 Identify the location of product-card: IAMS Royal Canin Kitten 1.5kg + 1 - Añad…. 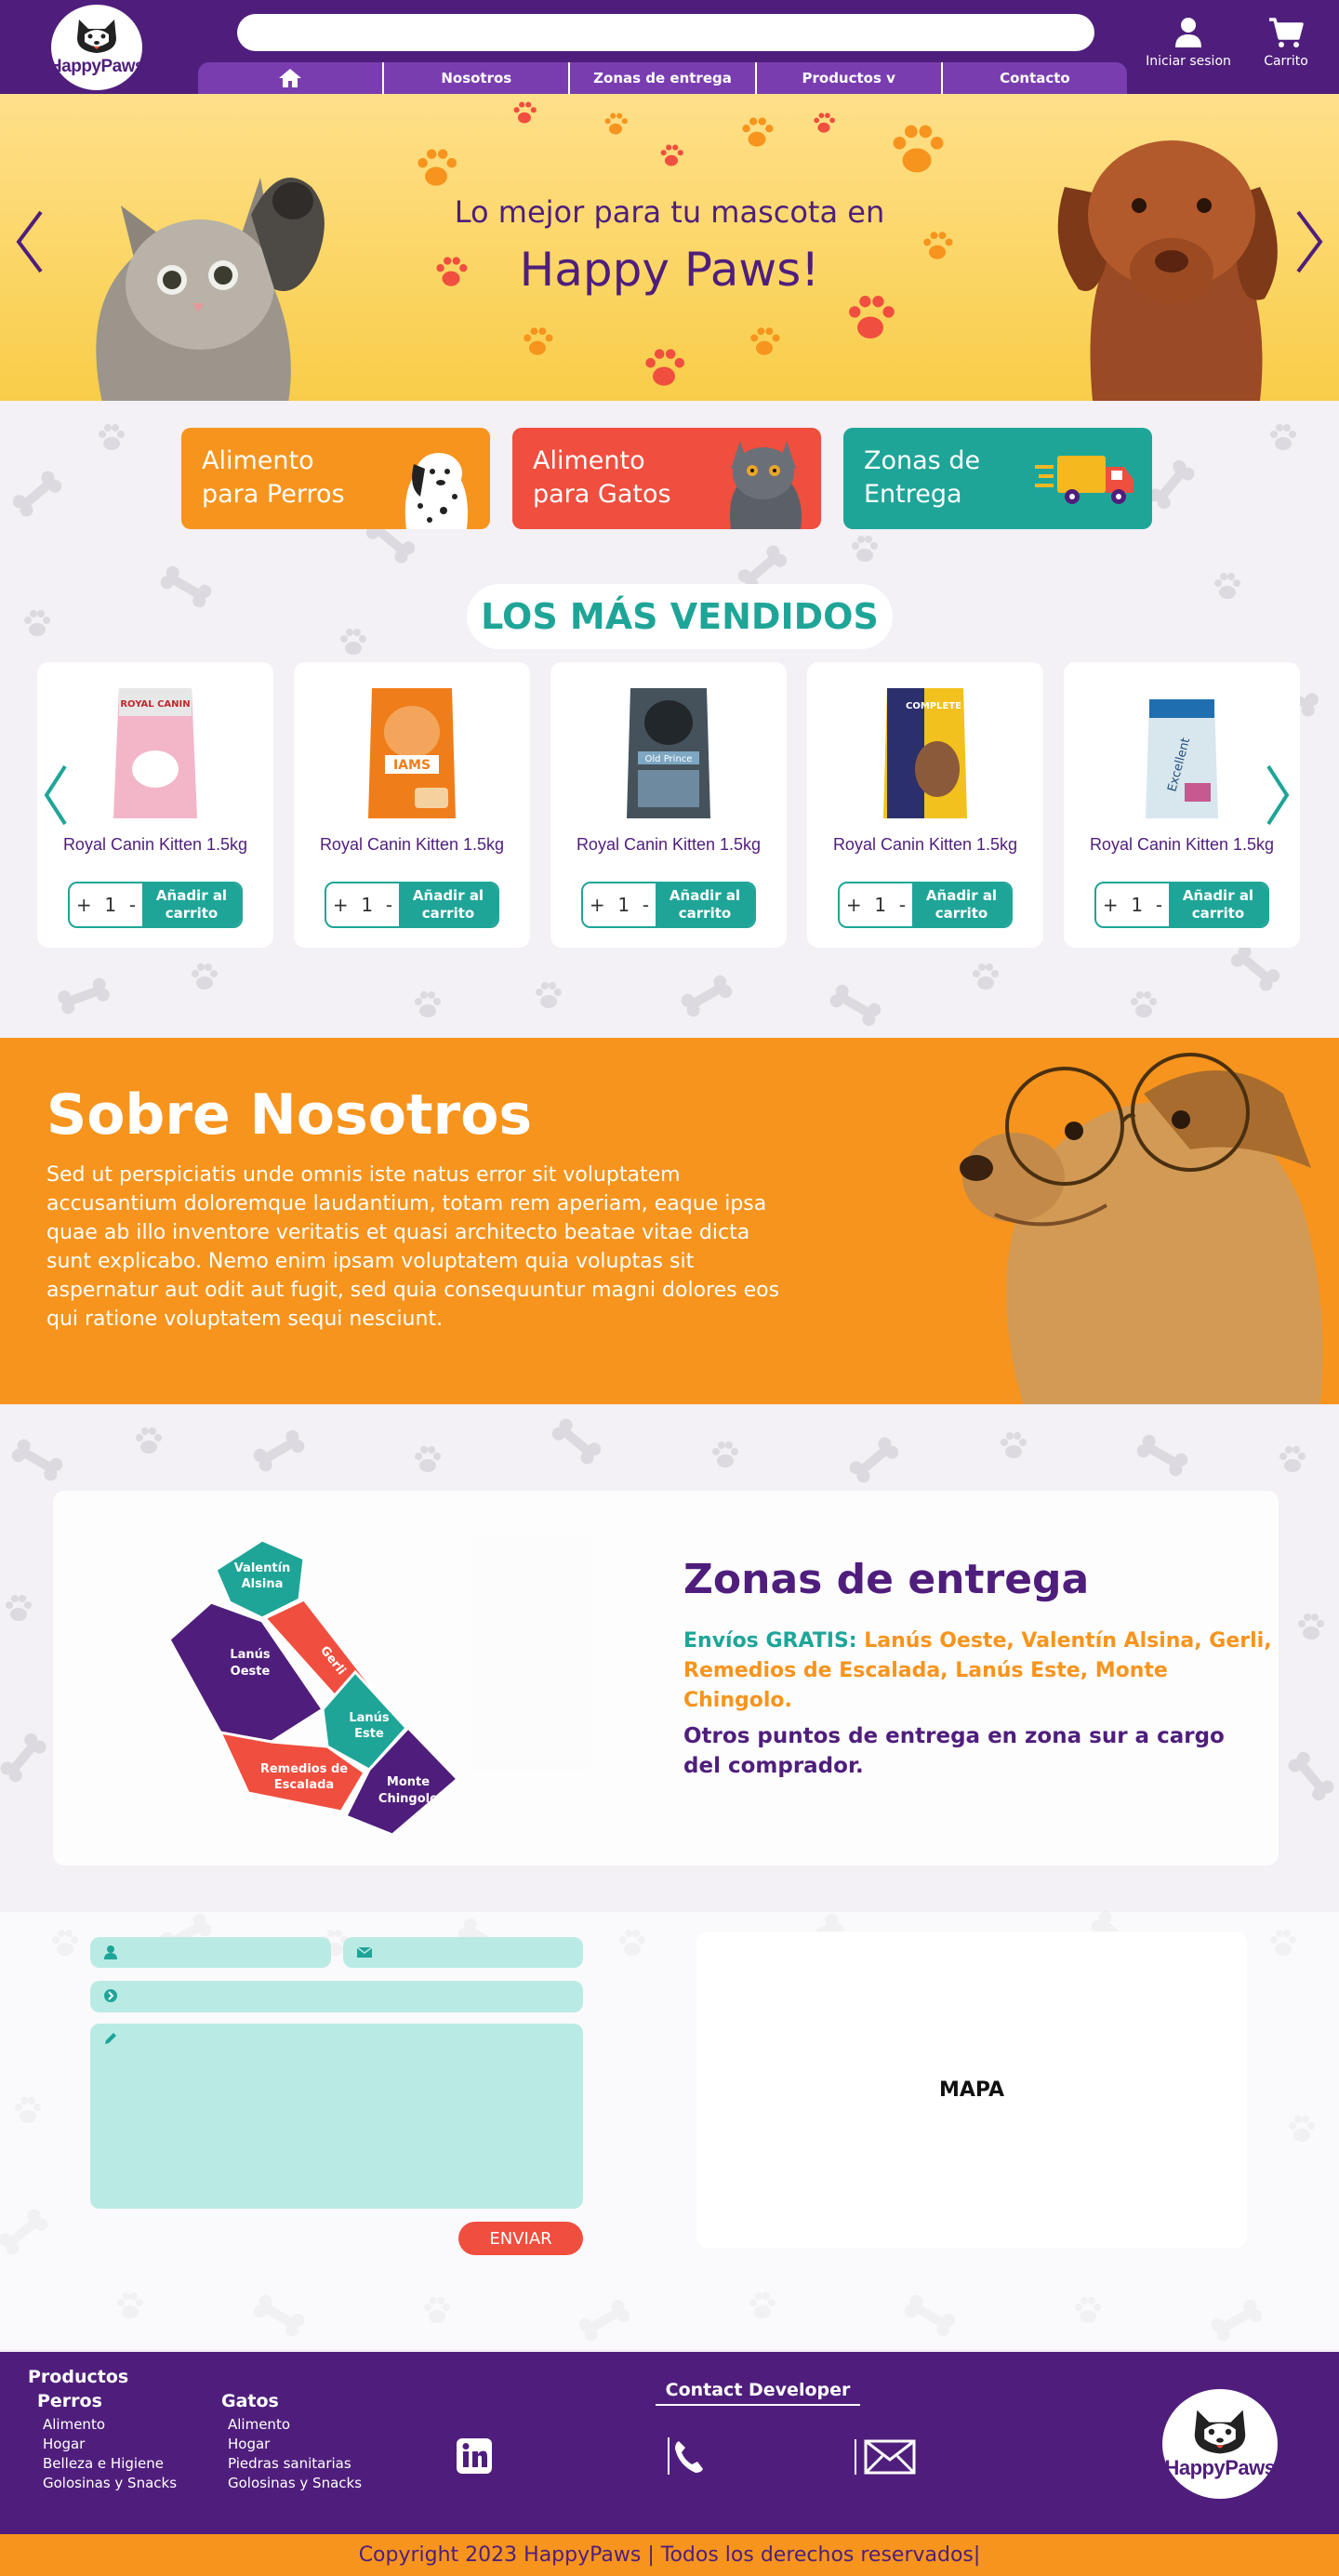
(412, 805).